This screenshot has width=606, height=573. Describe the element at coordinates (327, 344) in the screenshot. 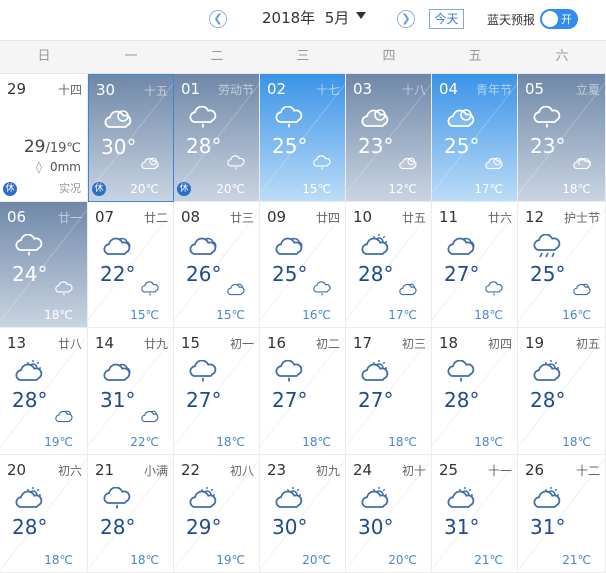

I see `lunar-date: 初二` at that location.